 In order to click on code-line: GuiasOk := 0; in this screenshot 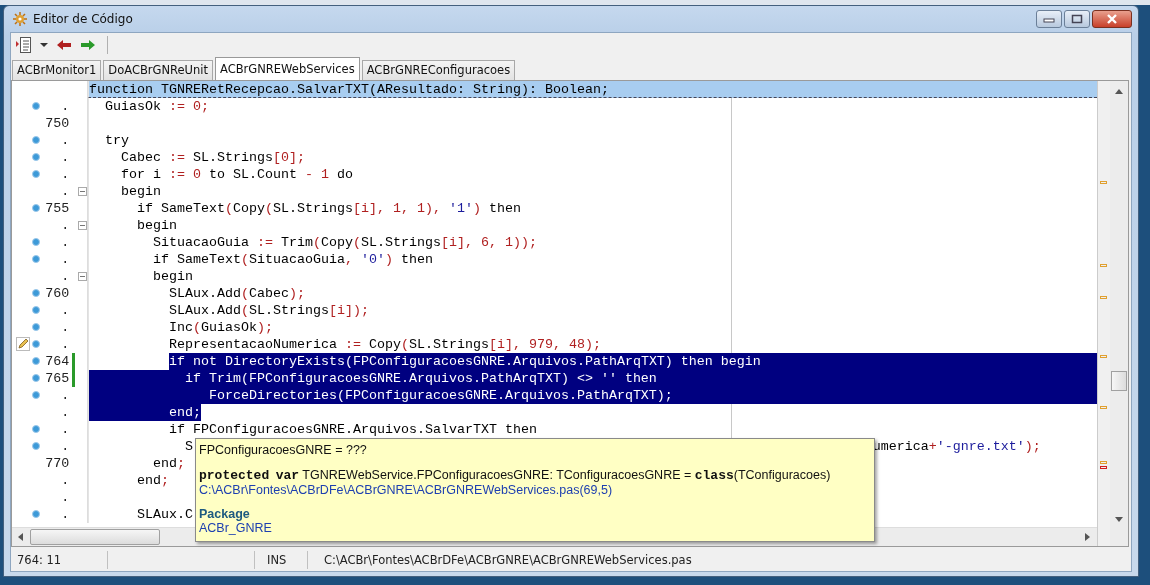, I will do `click(156, 106)`.